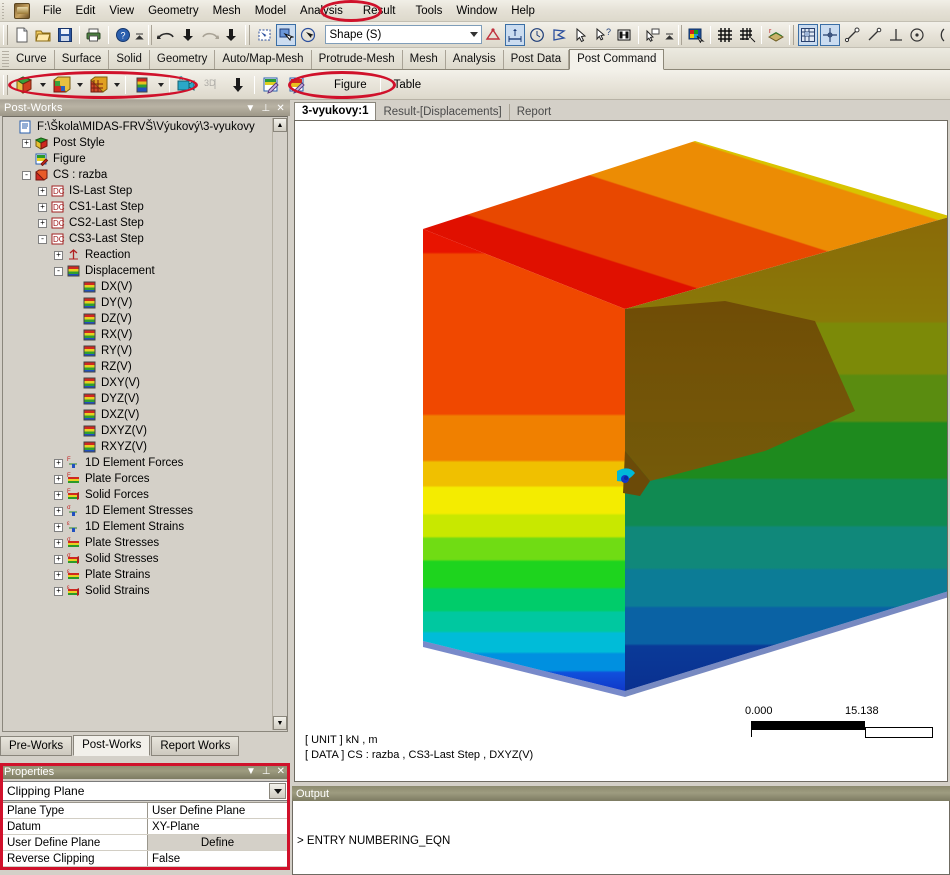 The image size is (950, 875). I want to click on close-icon: ✕, so click(280, 108).